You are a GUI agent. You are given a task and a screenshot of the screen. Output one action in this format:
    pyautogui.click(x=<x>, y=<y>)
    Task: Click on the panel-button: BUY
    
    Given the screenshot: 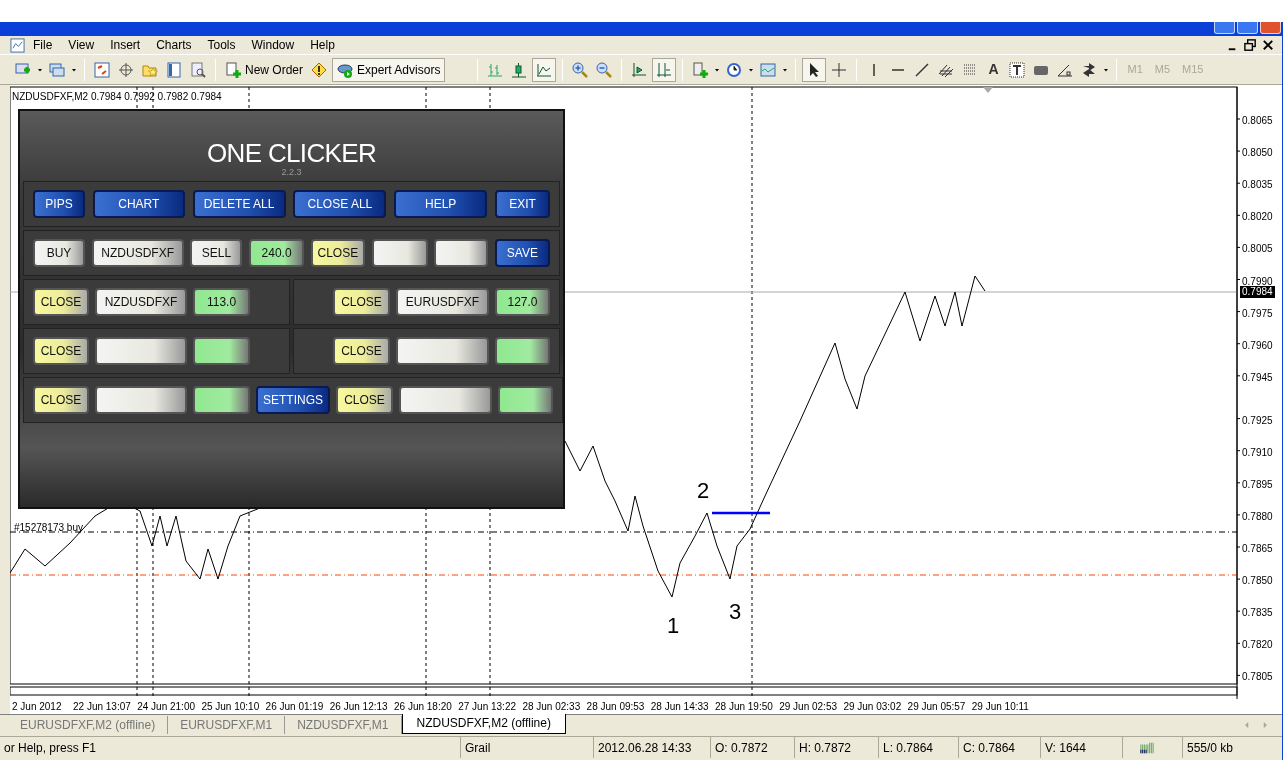 What is the action you would take?
    pyautogui.click(x=59, y=253)
    